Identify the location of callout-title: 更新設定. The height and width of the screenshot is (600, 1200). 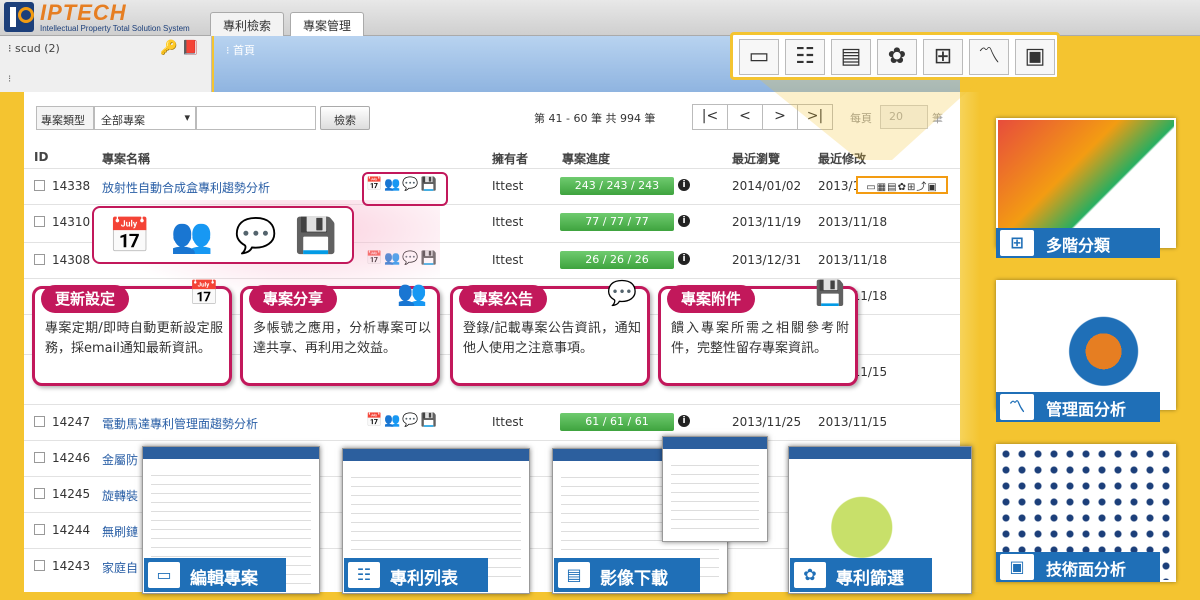
(85, 299).